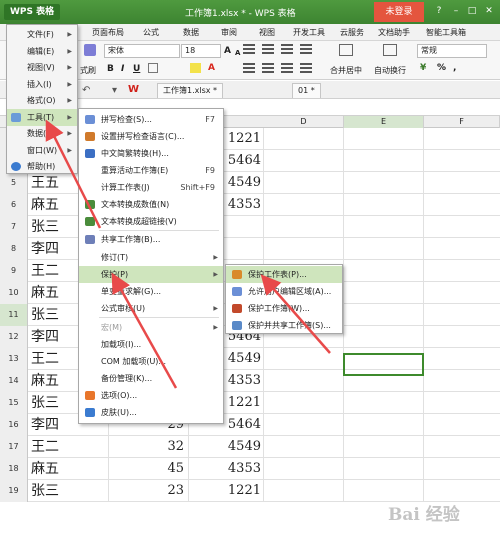  What do you see at coordinates (14, 403) in the screenshot?
I see `row-number: 15` at bounding box center [14, 403].